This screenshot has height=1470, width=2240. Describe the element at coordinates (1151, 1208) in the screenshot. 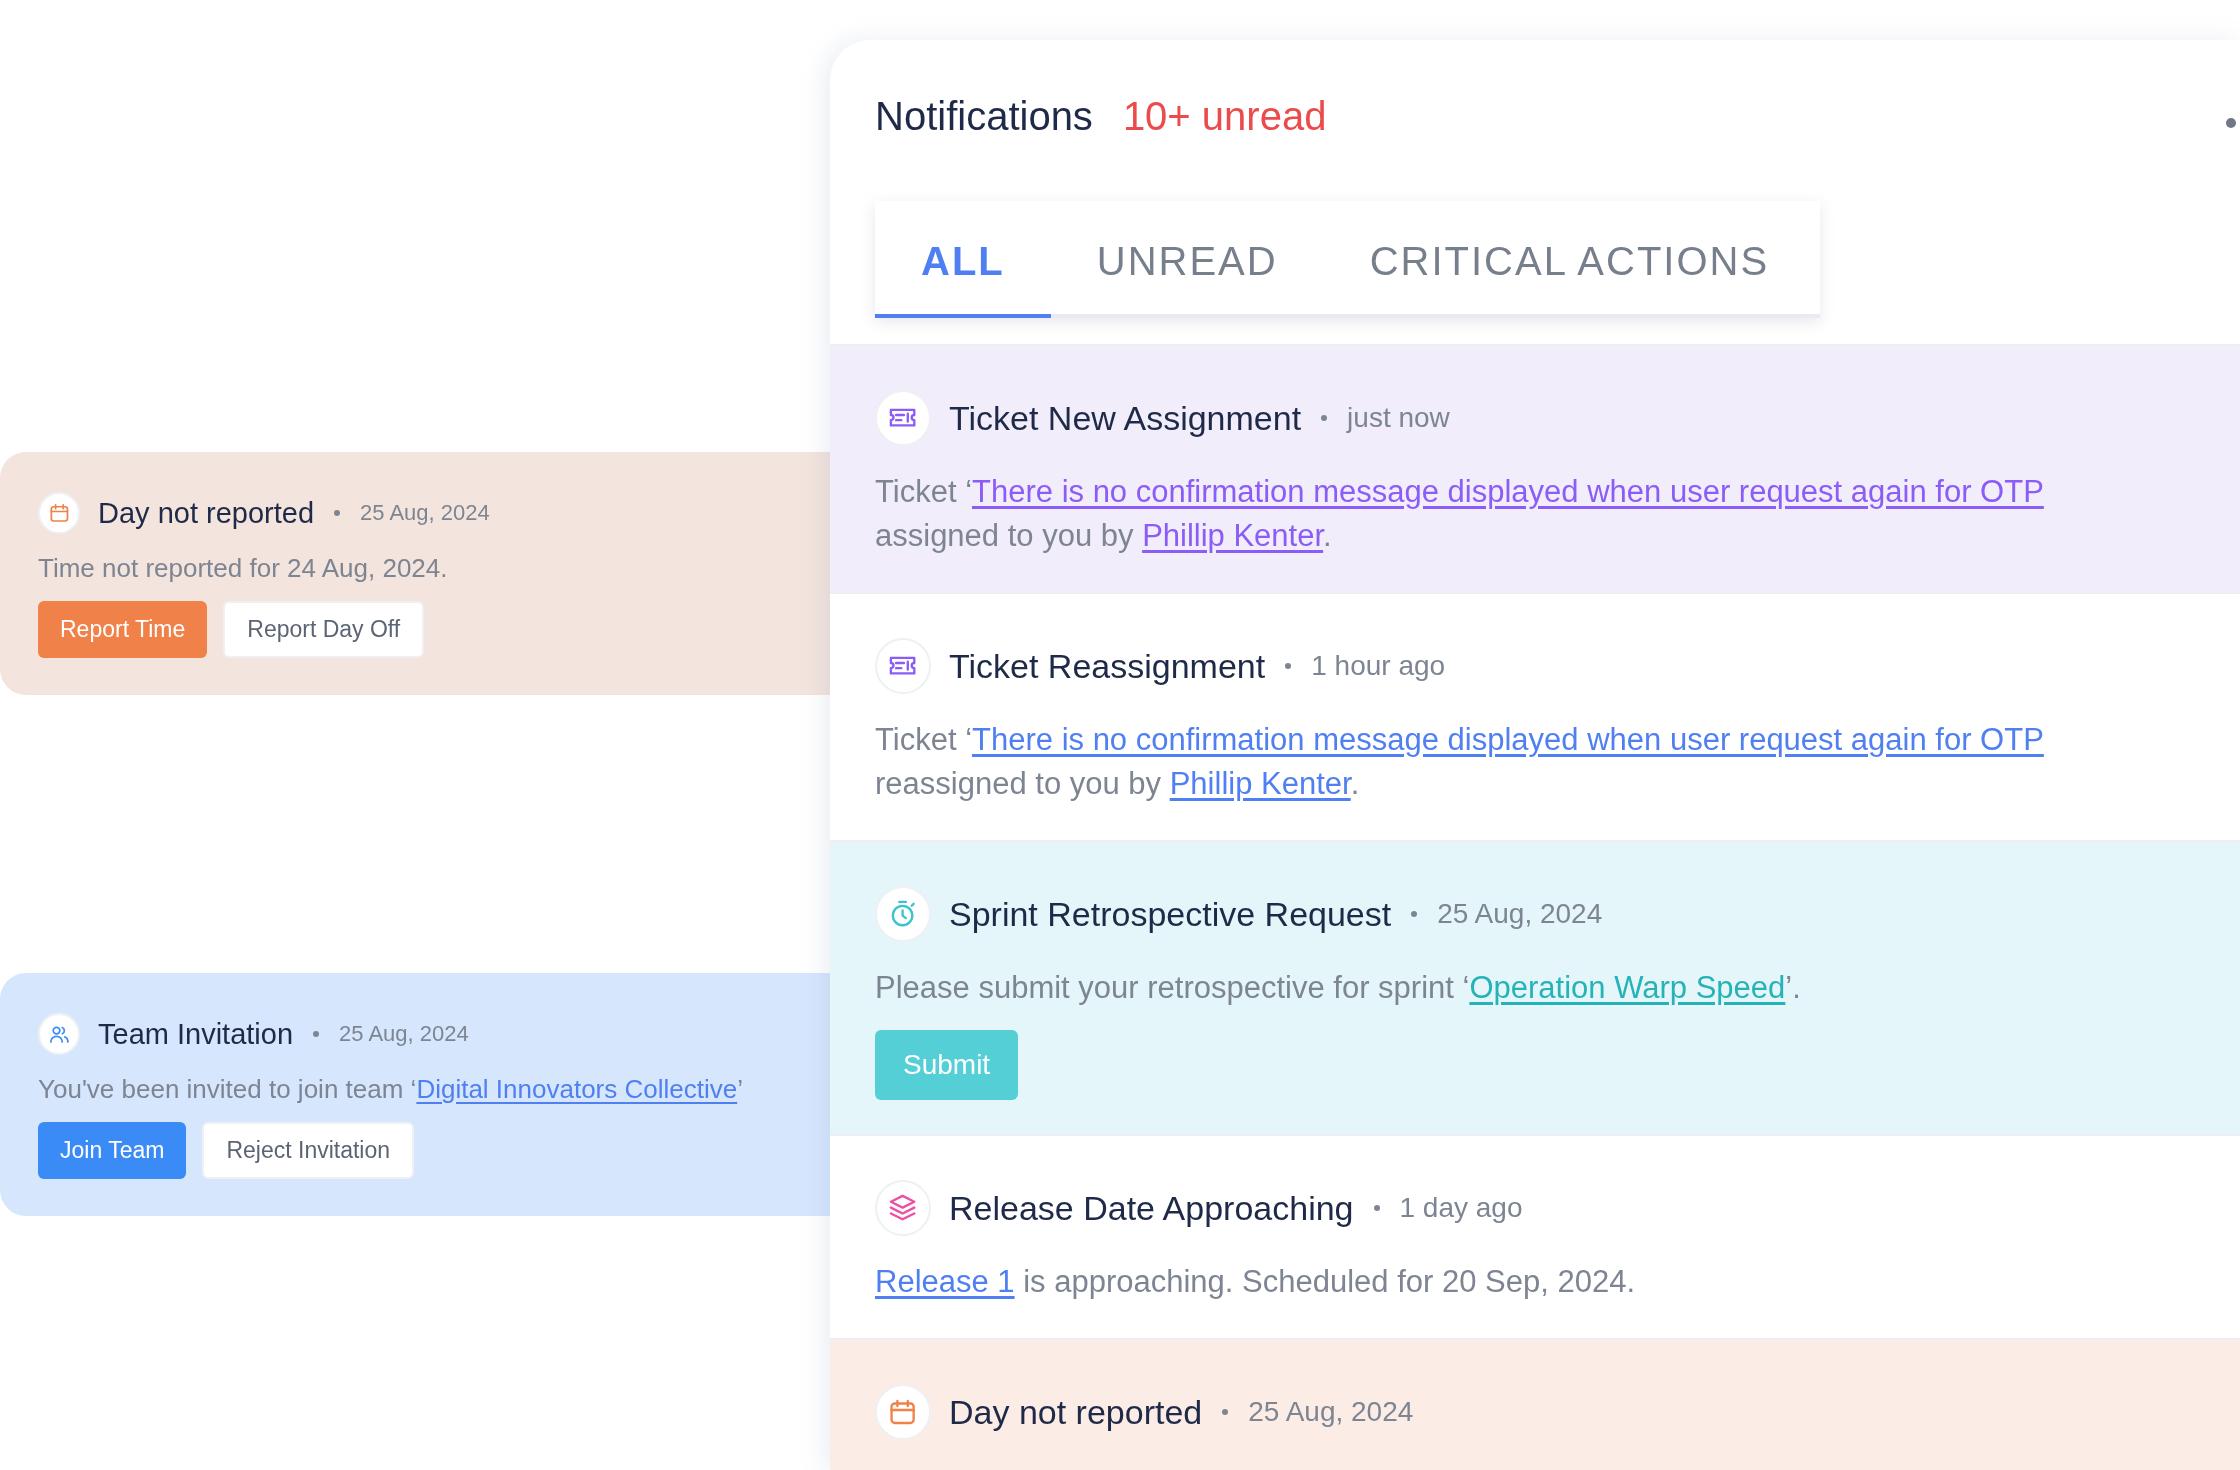

I see `notification-title: Release Date Approaching` at that location.